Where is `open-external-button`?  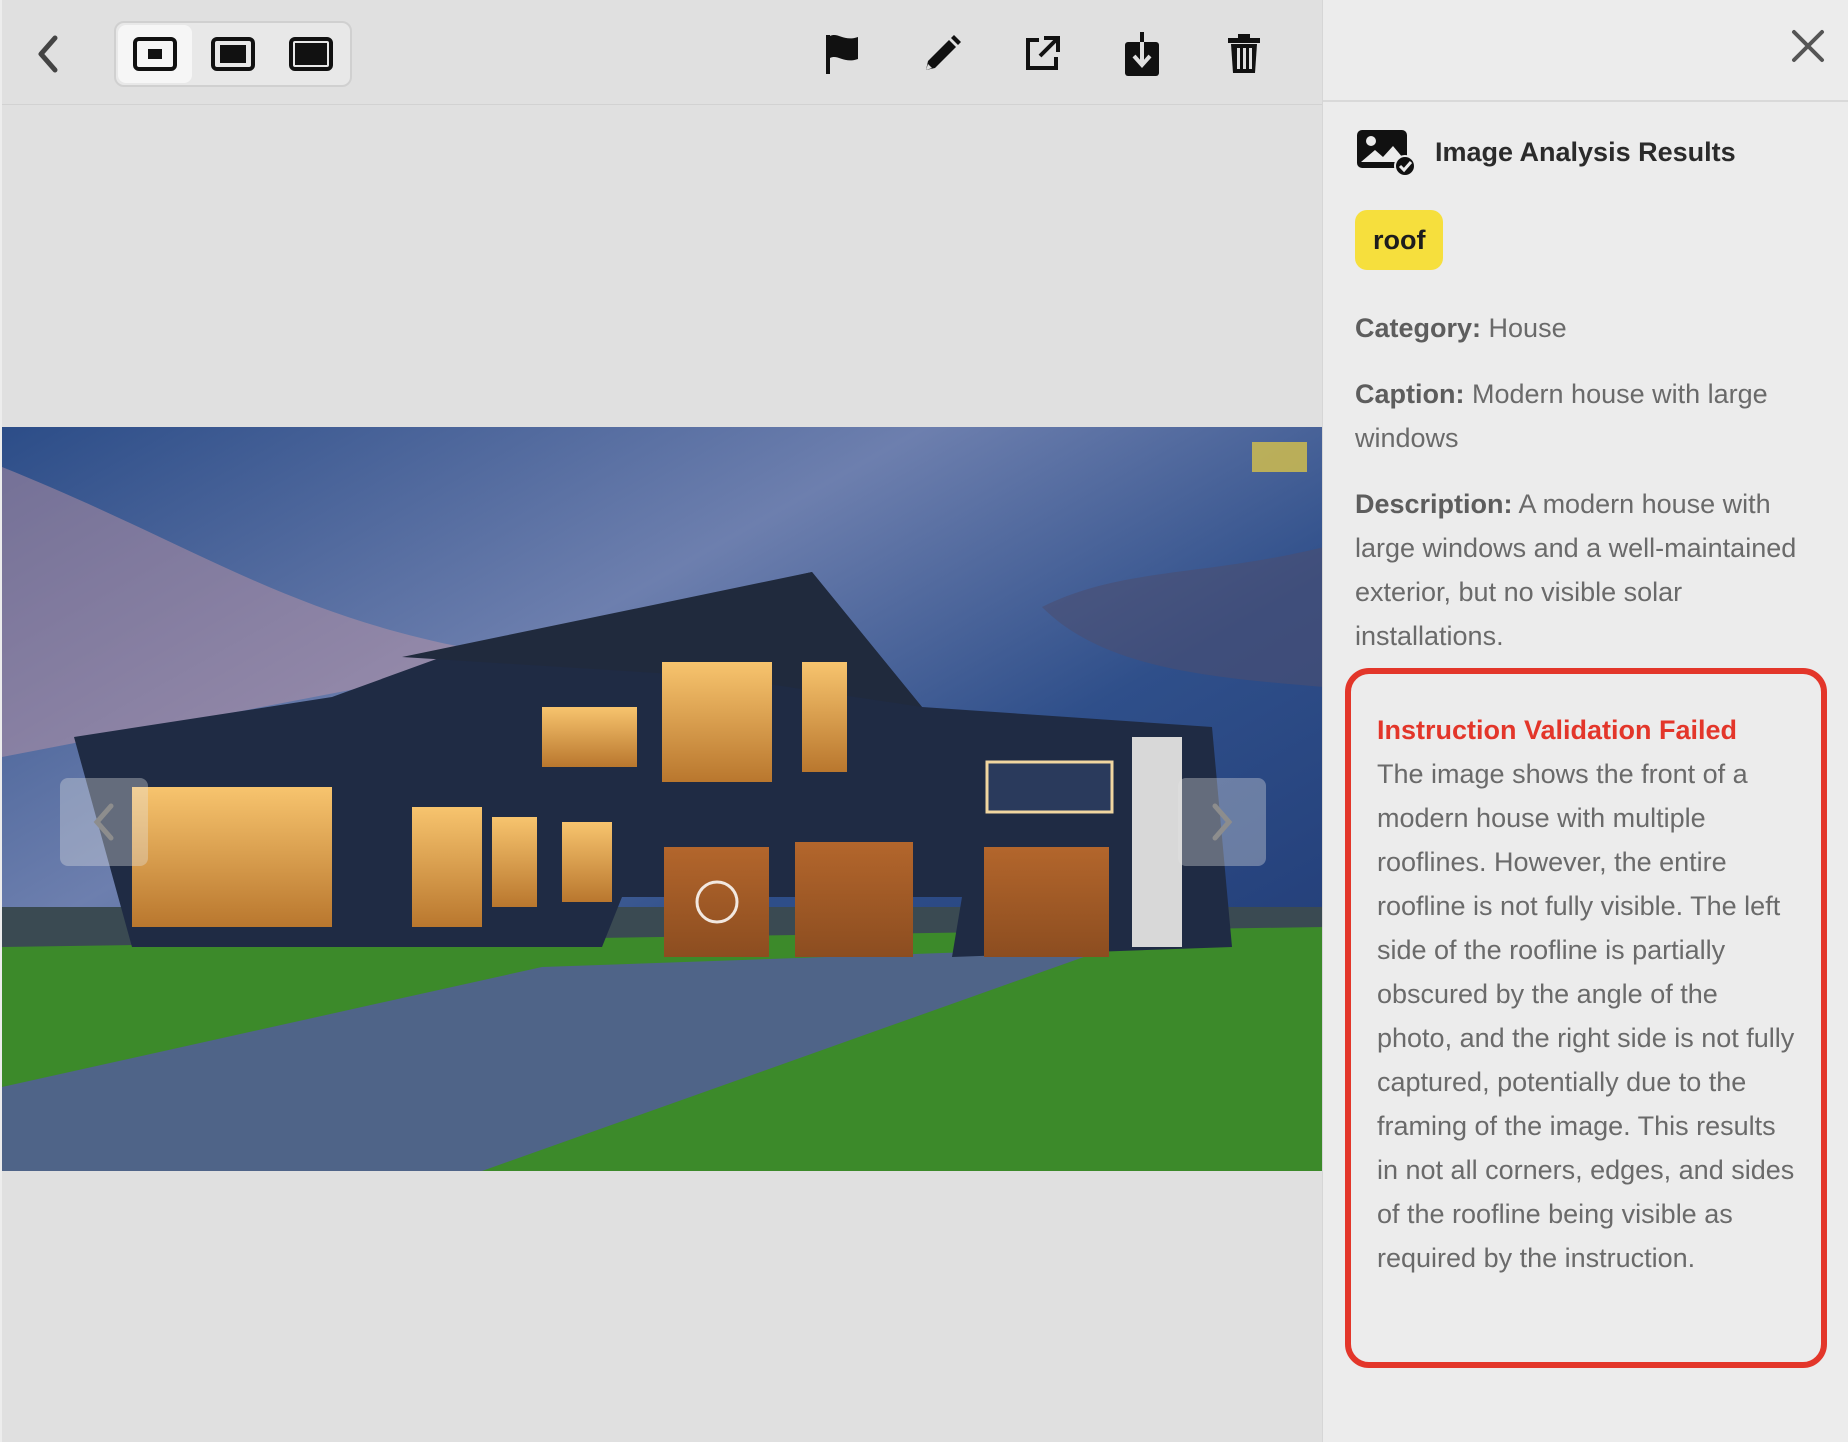
open-external-button is located at coordinates (1042, 54).